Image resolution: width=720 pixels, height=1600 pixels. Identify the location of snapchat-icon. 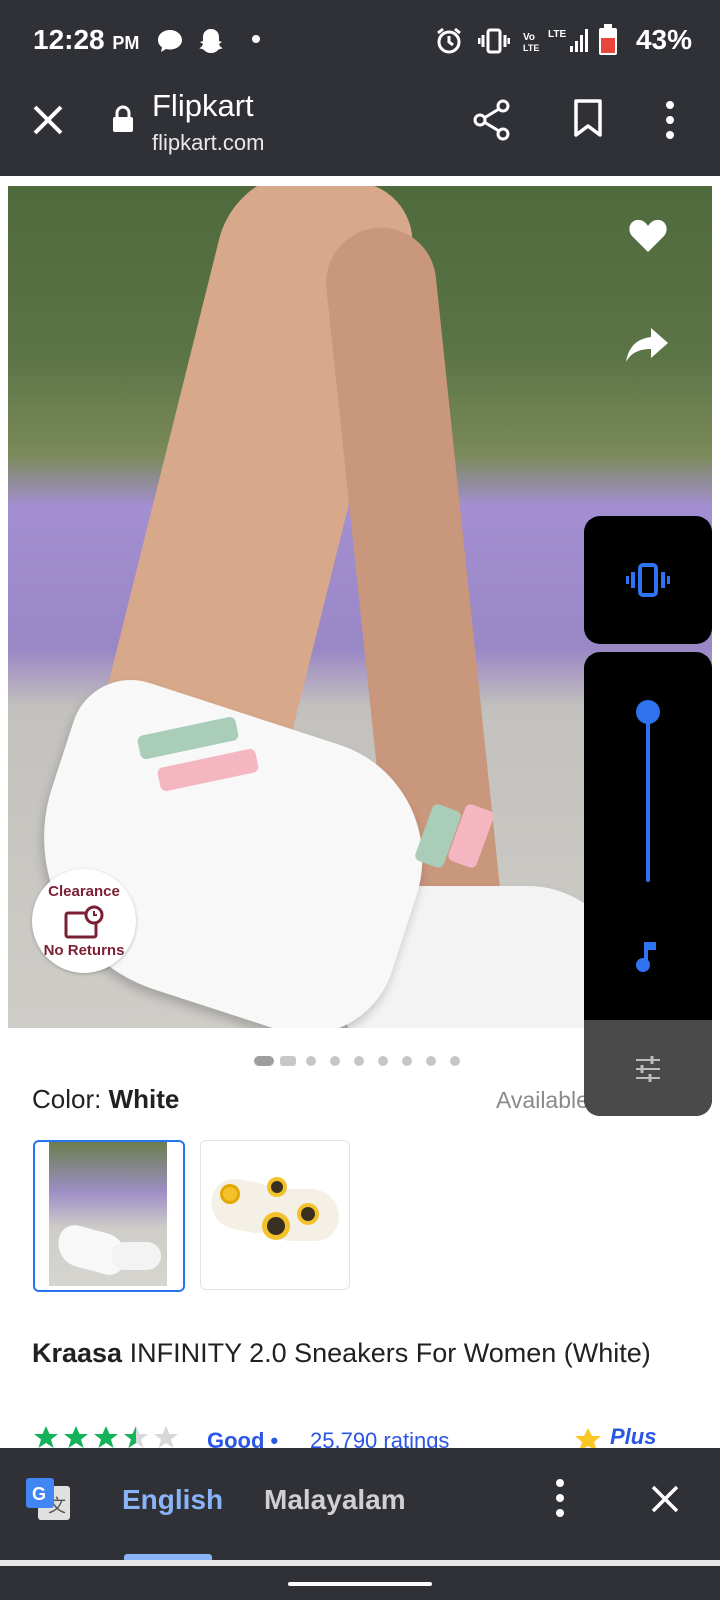
(211, 41).